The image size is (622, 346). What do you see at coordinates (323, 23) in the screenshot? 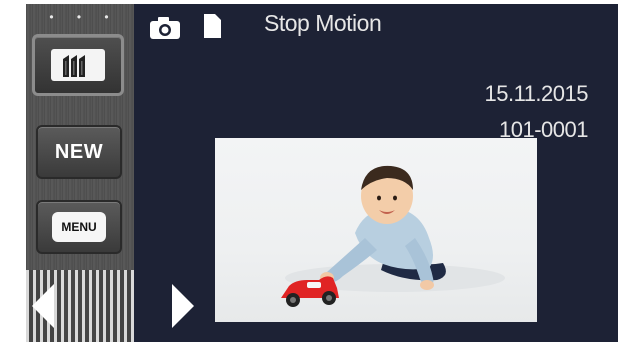
I see `mode-title: Stop Motion` at bounding box center [323, 23].